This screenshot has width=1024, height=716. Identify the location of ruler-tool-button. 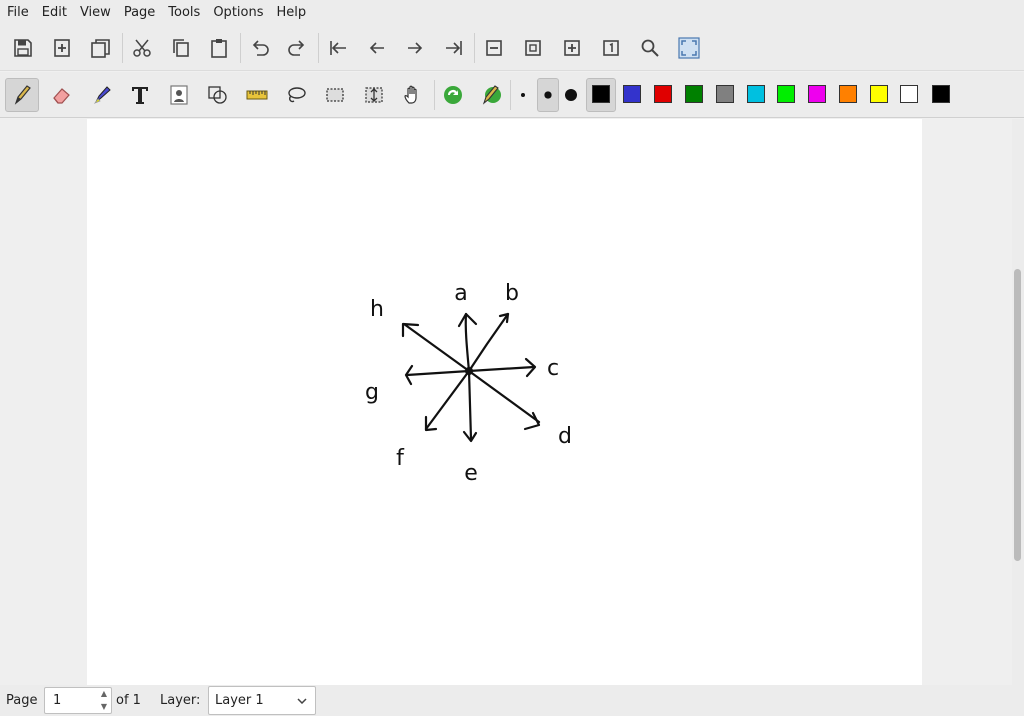
(257, 95).